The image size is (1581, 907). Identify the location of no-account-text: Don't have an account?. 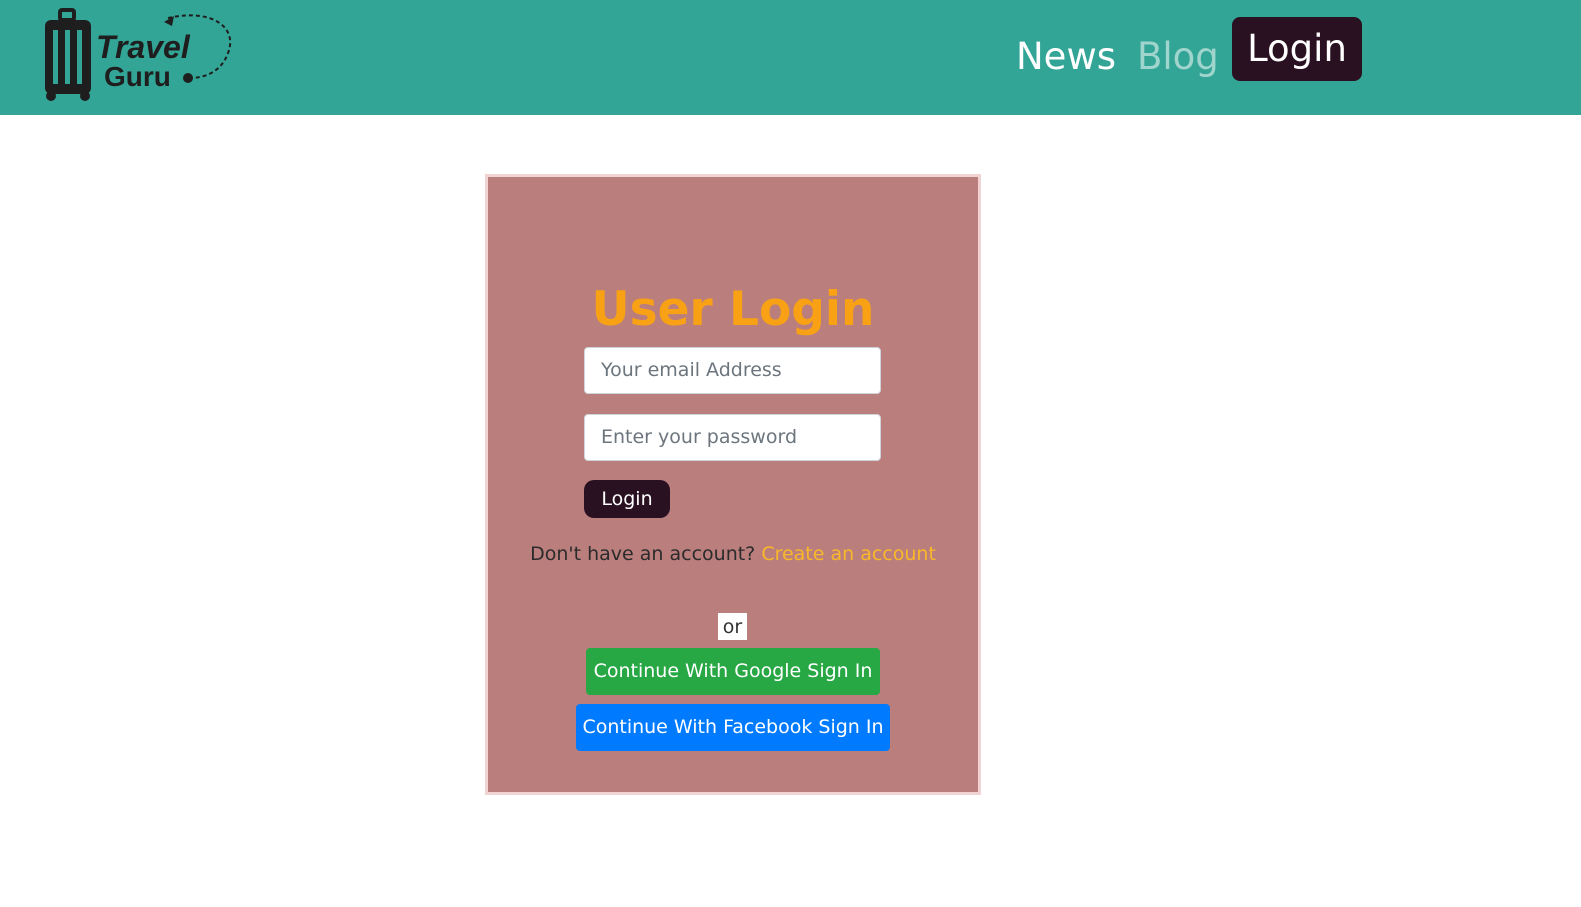
(646, 554).